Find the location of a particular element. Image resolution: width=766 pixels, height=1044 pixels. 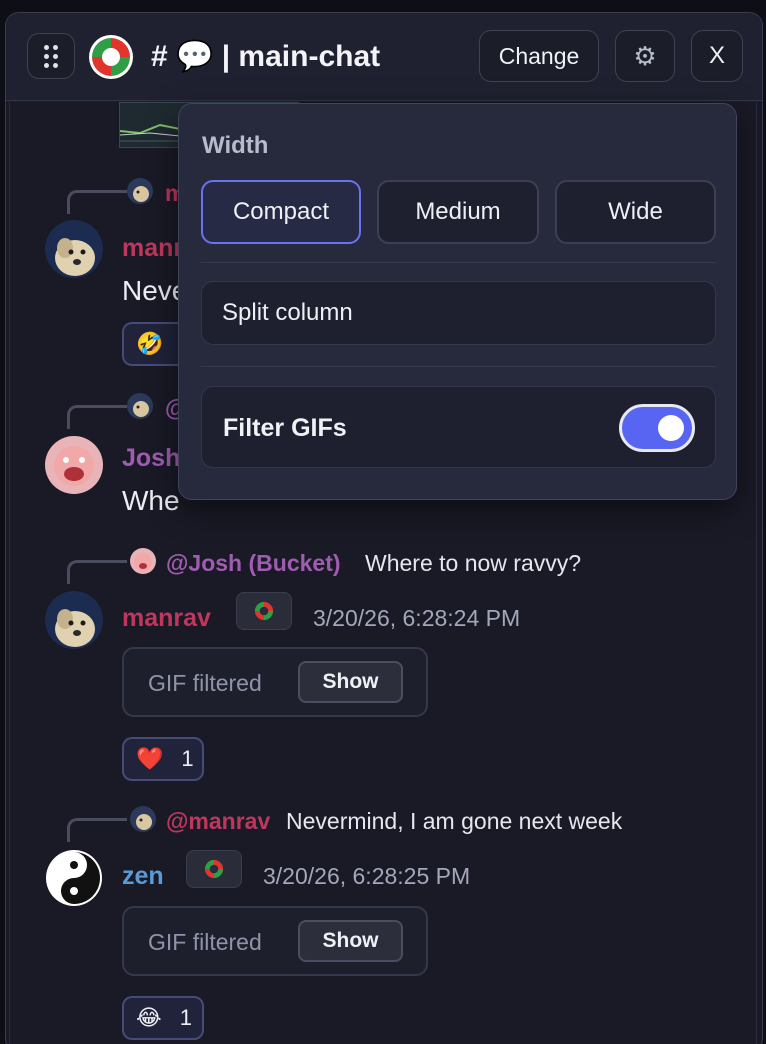

joy-emoji-icon: 😂 is located at coordinates (149, 1017).